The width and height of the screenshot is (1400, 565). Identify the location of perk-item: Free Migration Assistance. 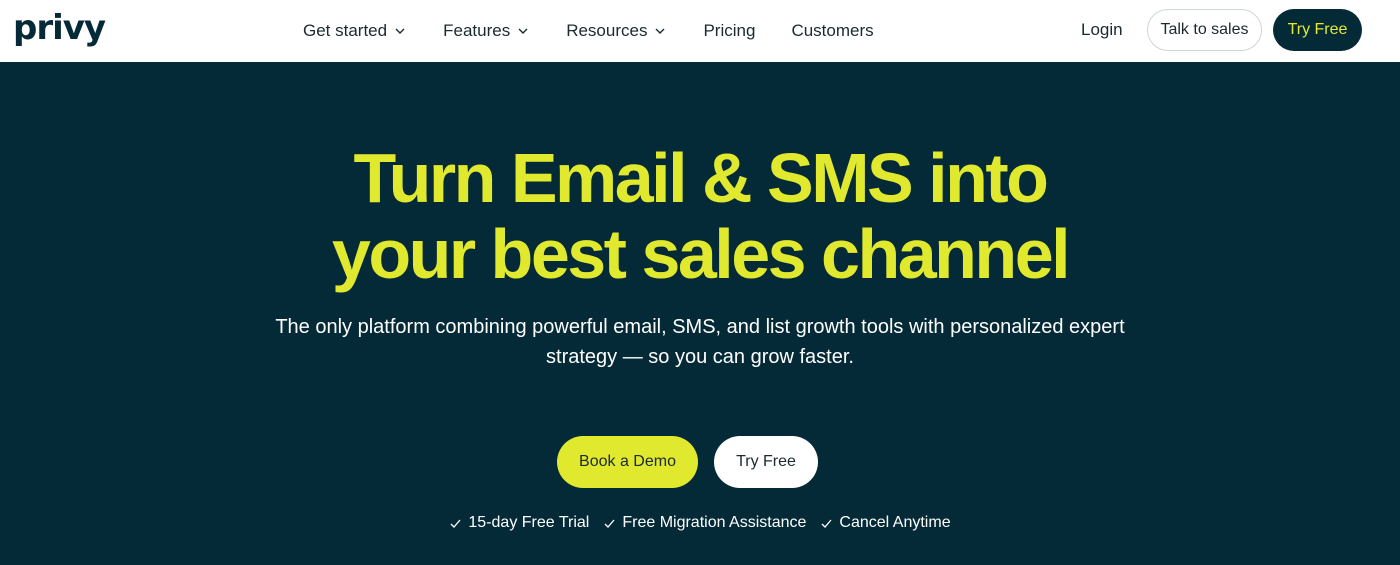
(704, 523).